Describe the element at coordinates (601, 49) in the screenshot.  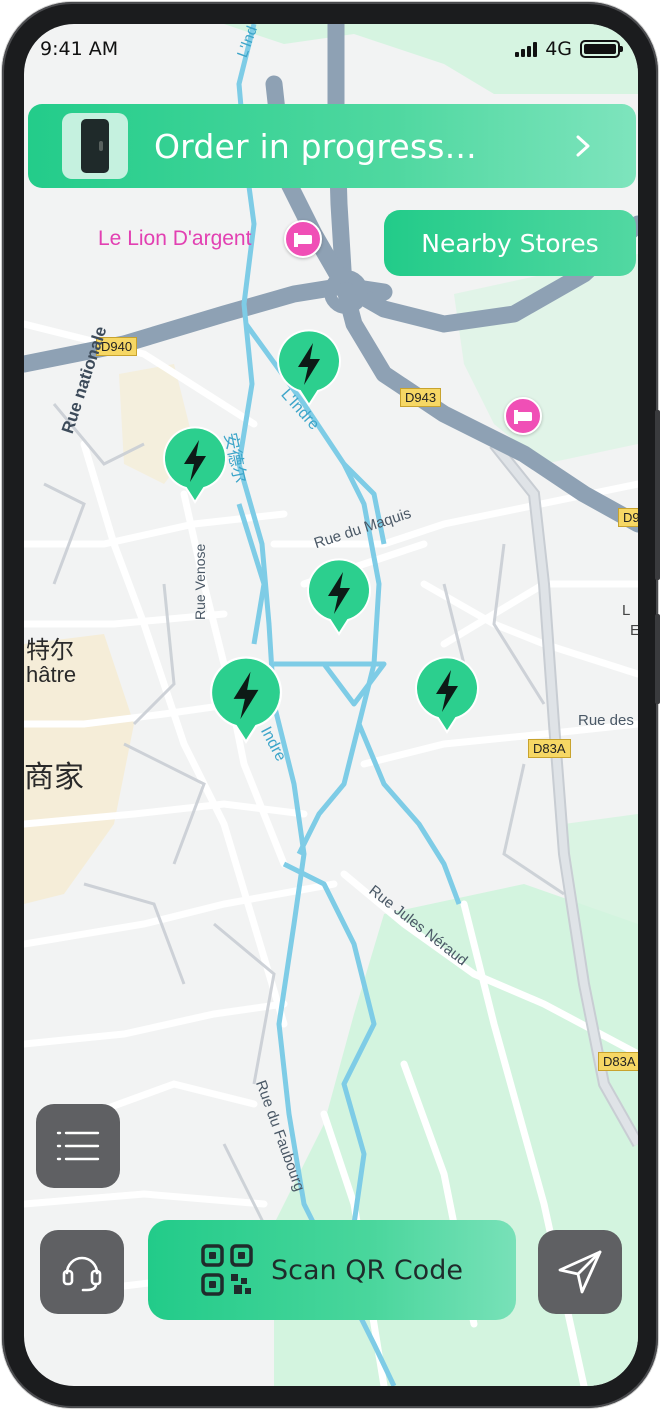
I see `battery-icon` at that location.